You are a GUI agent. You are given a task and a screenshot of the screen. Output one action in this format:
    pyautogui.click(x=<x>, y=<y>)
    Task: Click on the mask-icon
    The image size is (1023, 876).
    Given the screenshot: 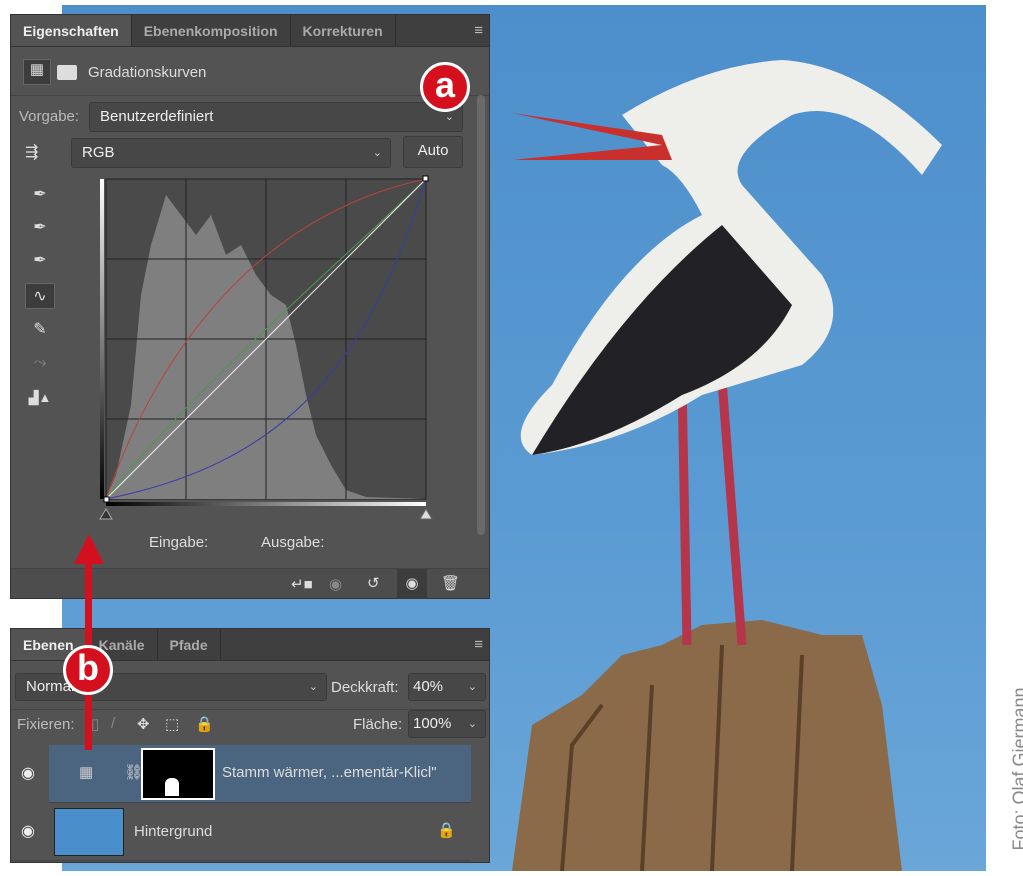 What is the action you would take?
    pyautogui.click(x=67, y=72)
    